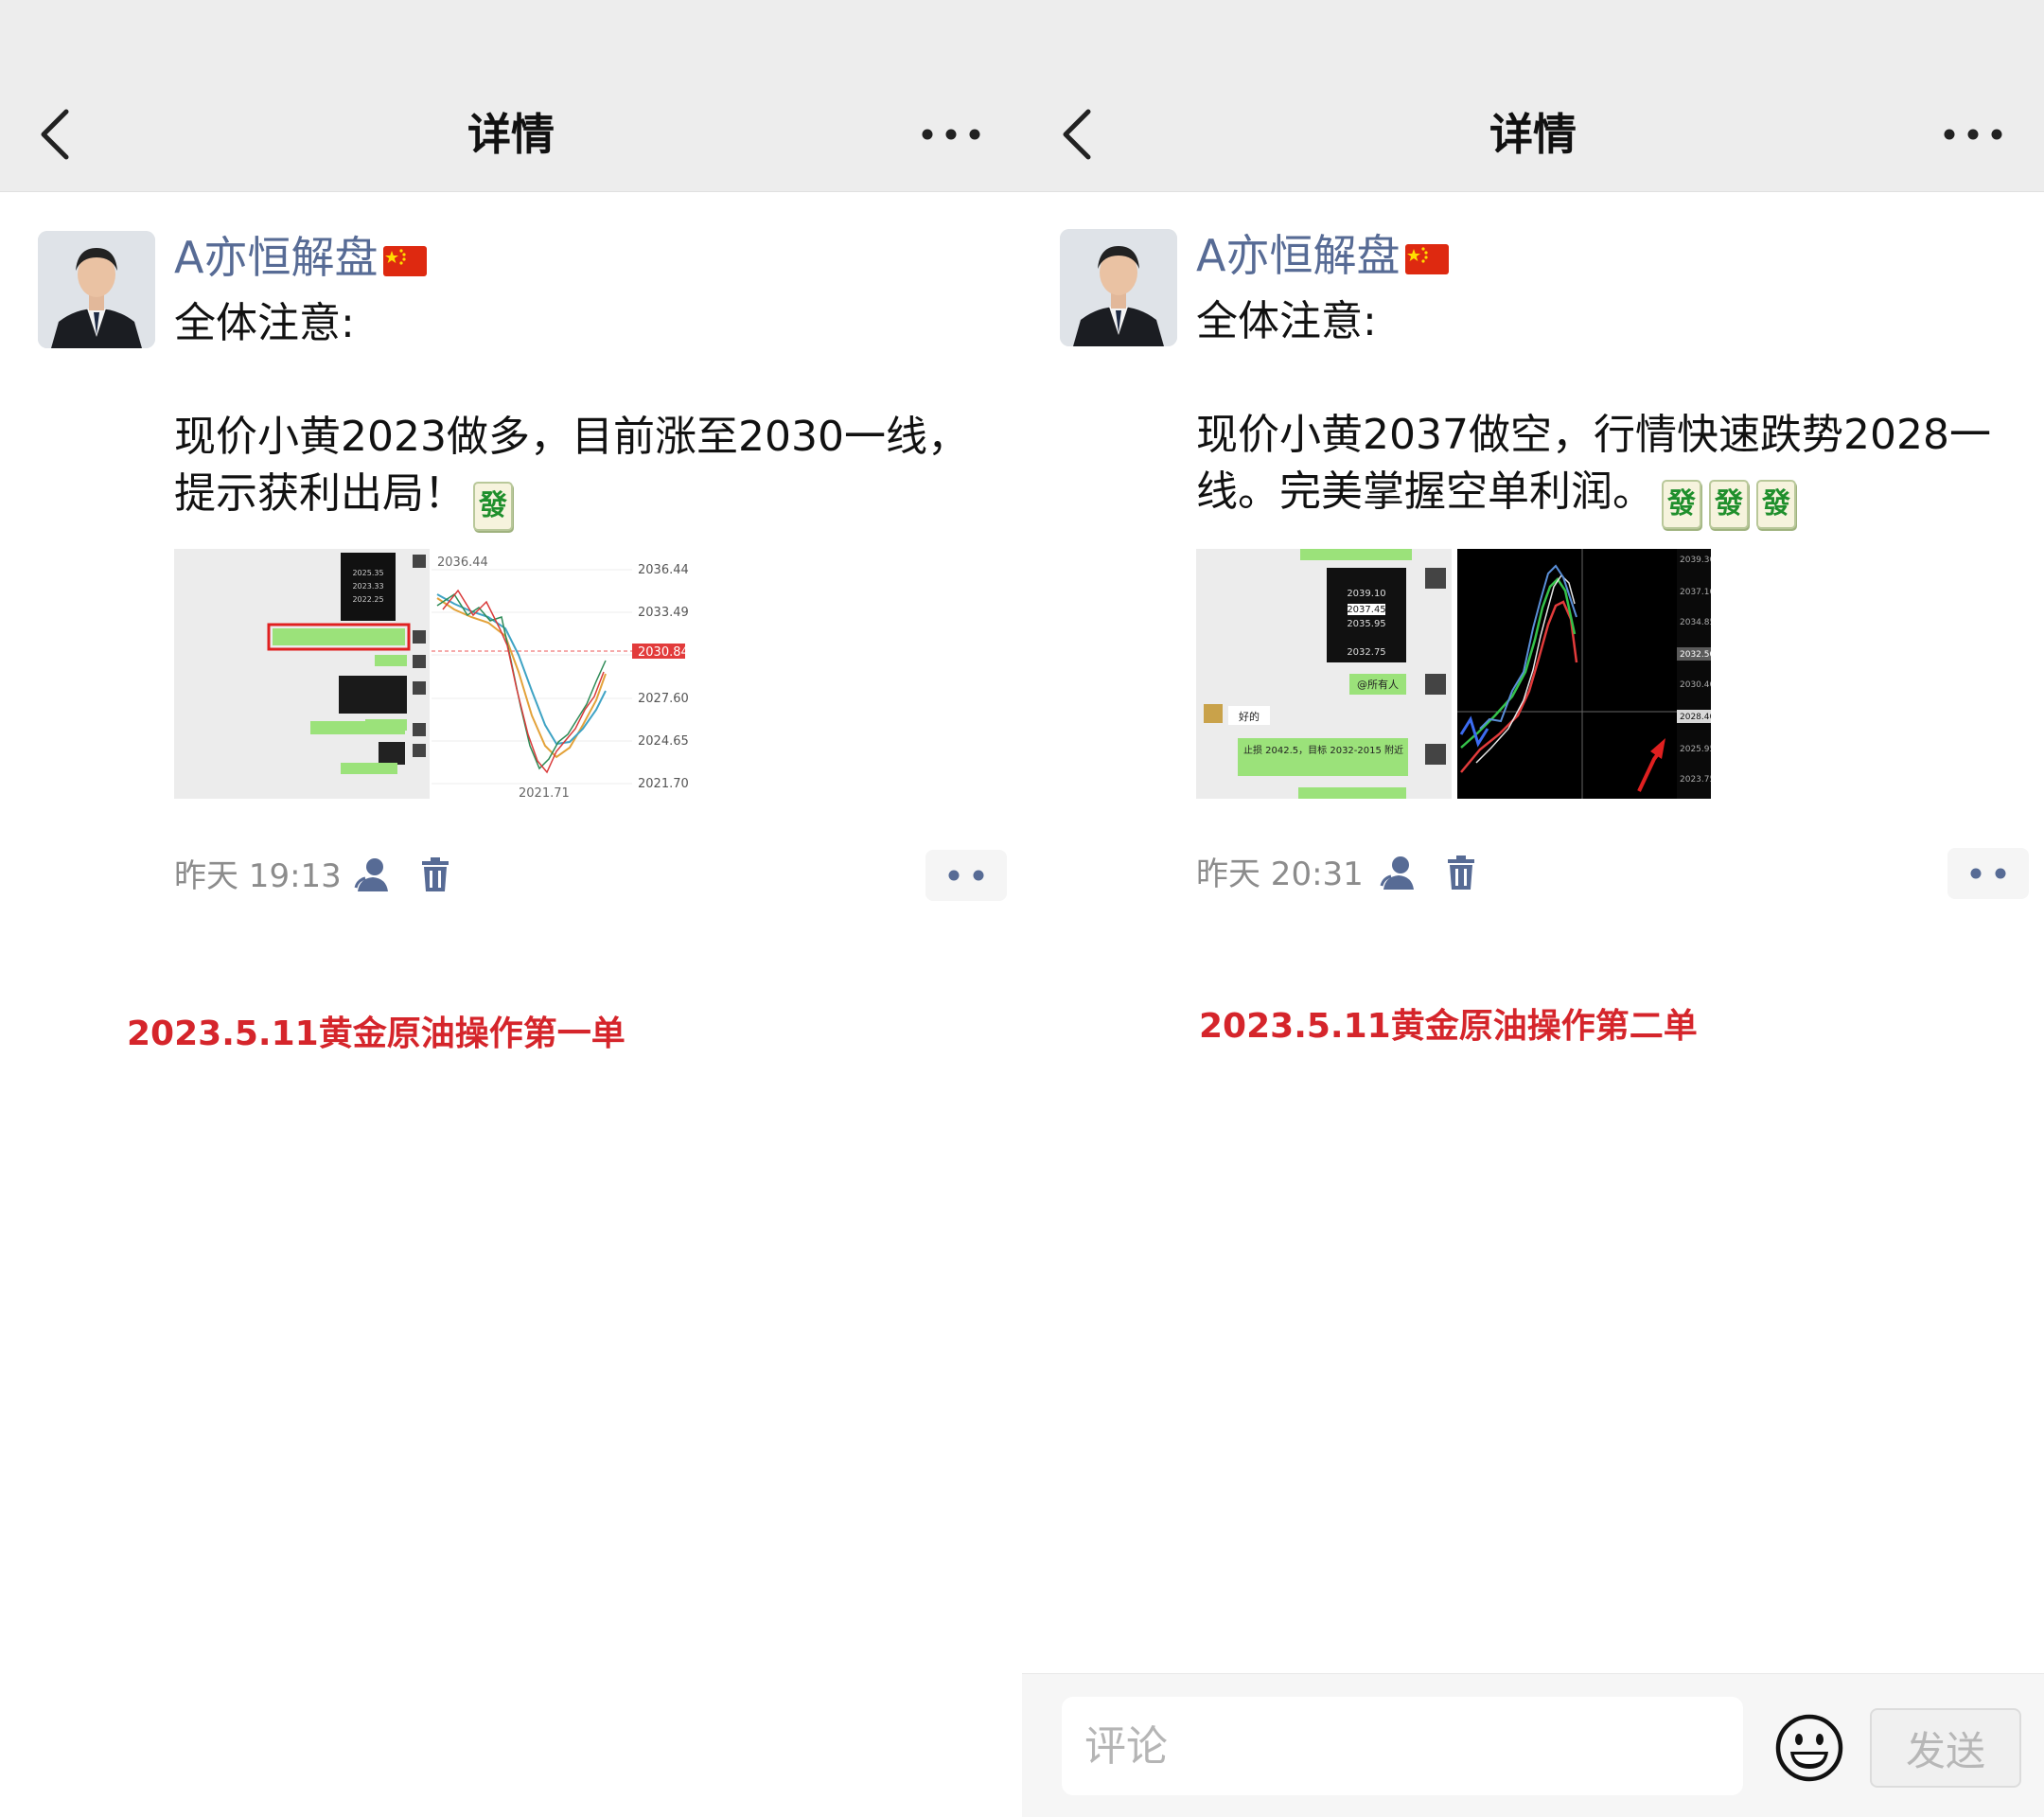  What do you see at coordinates (1366, 610) in the screenshot?
I see `order-price: 2037.45` at bounding box center [1366, 610].